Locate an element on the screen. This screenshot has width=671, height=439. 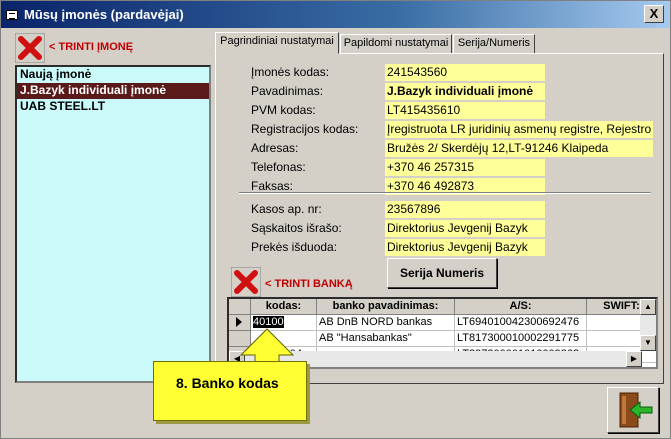
address-label: Adresas: is located at coordinates (275, 148).